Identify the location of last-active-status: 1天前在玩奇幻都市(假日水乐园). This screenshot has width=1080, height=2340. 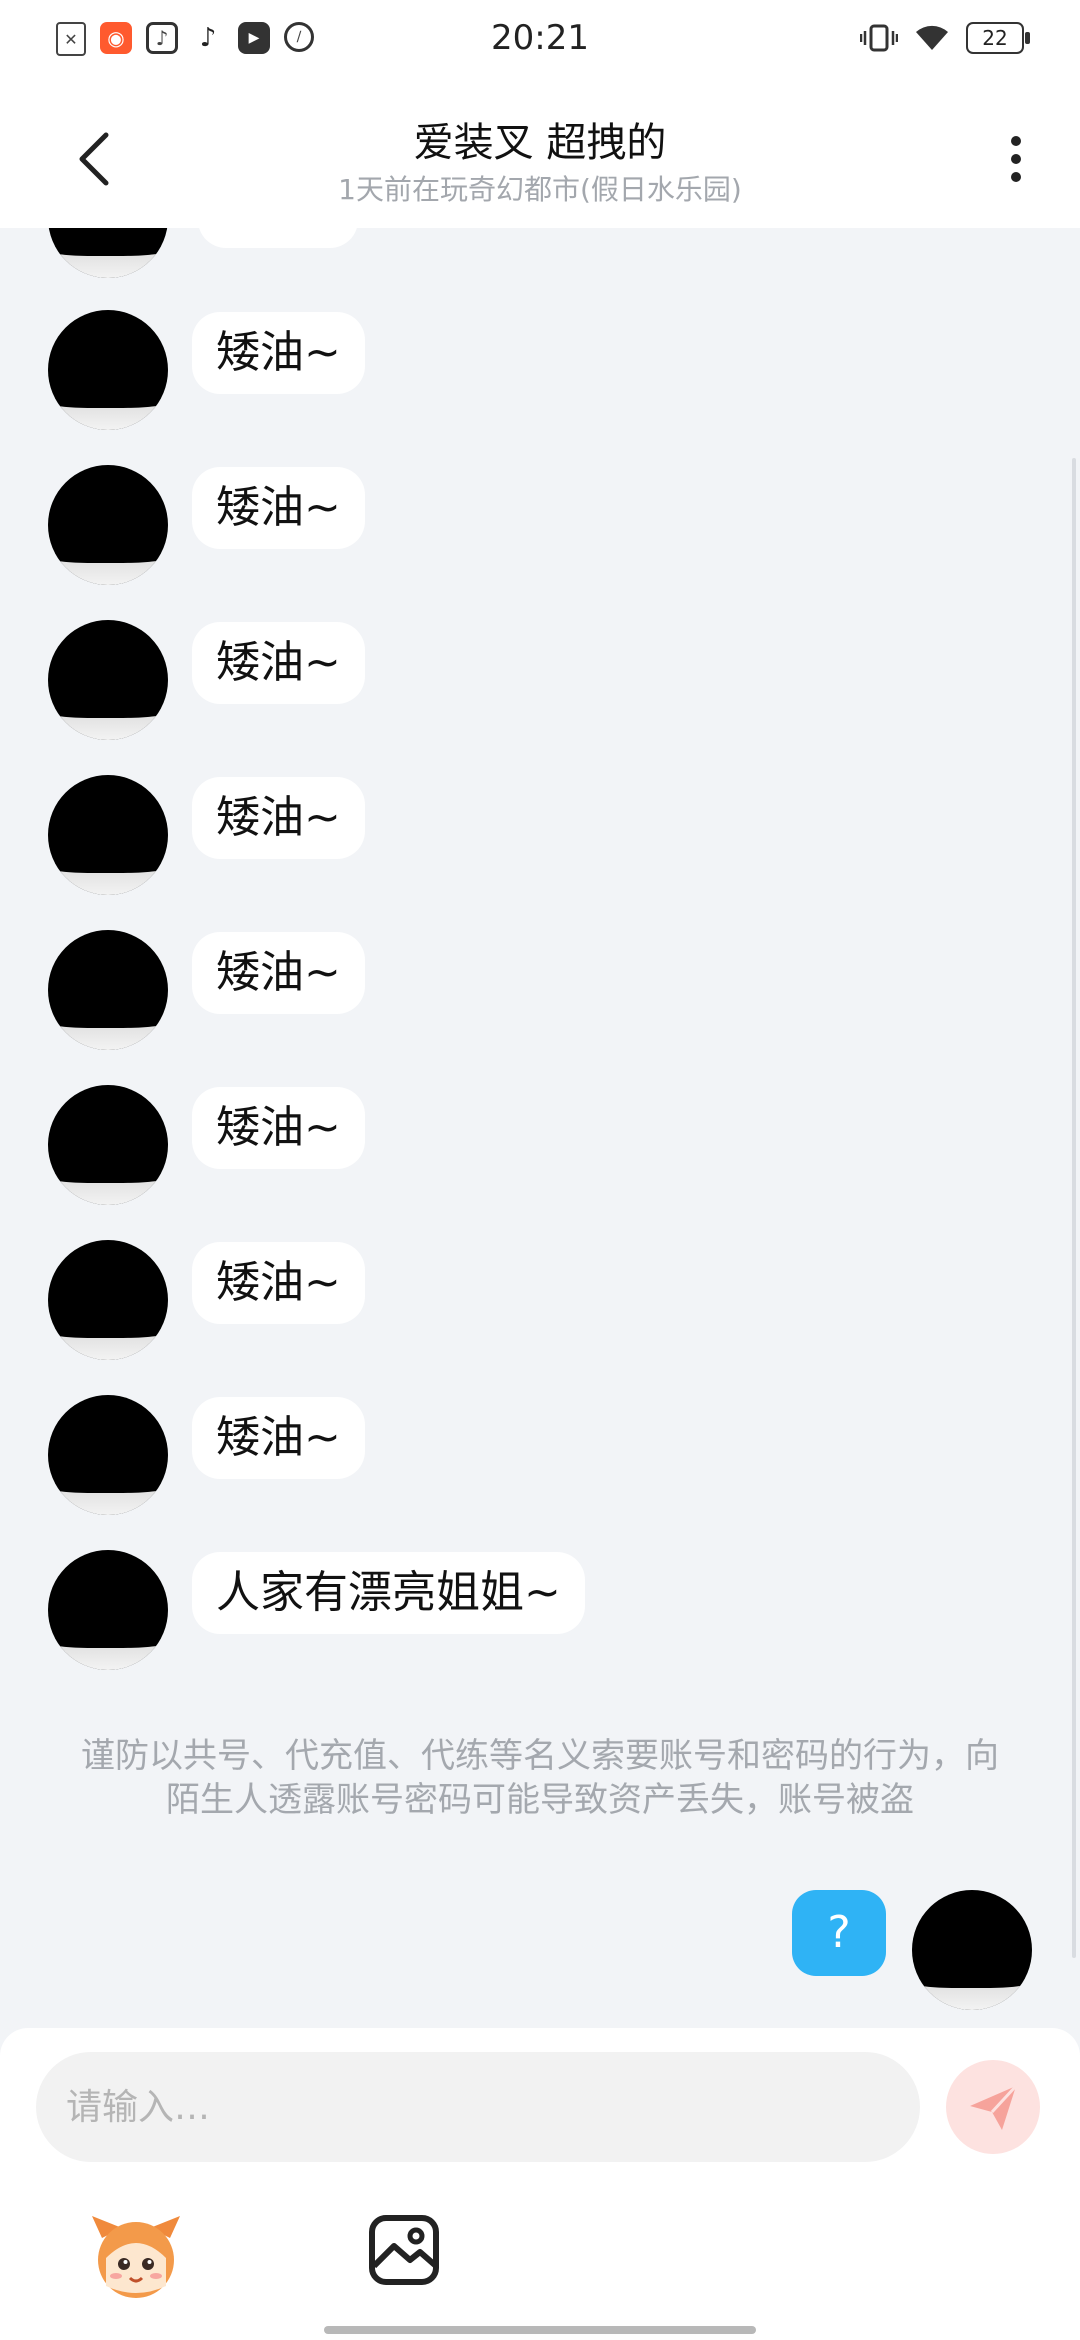
(540, 189).